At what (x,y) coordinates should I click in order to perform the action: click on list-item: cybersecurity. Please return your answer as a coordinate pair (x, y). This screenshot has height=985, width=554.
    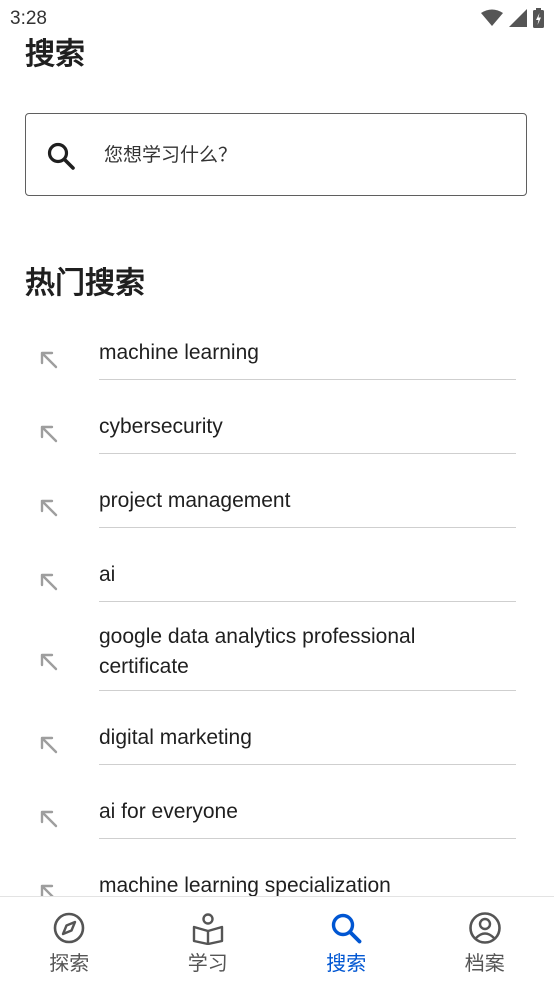
    Looking at the image, I should click on (277, 435).